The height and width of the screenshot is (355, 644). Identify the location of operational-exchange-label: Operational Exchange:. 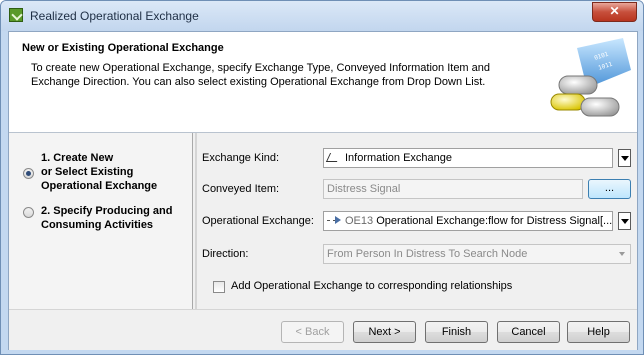
(258, 221).